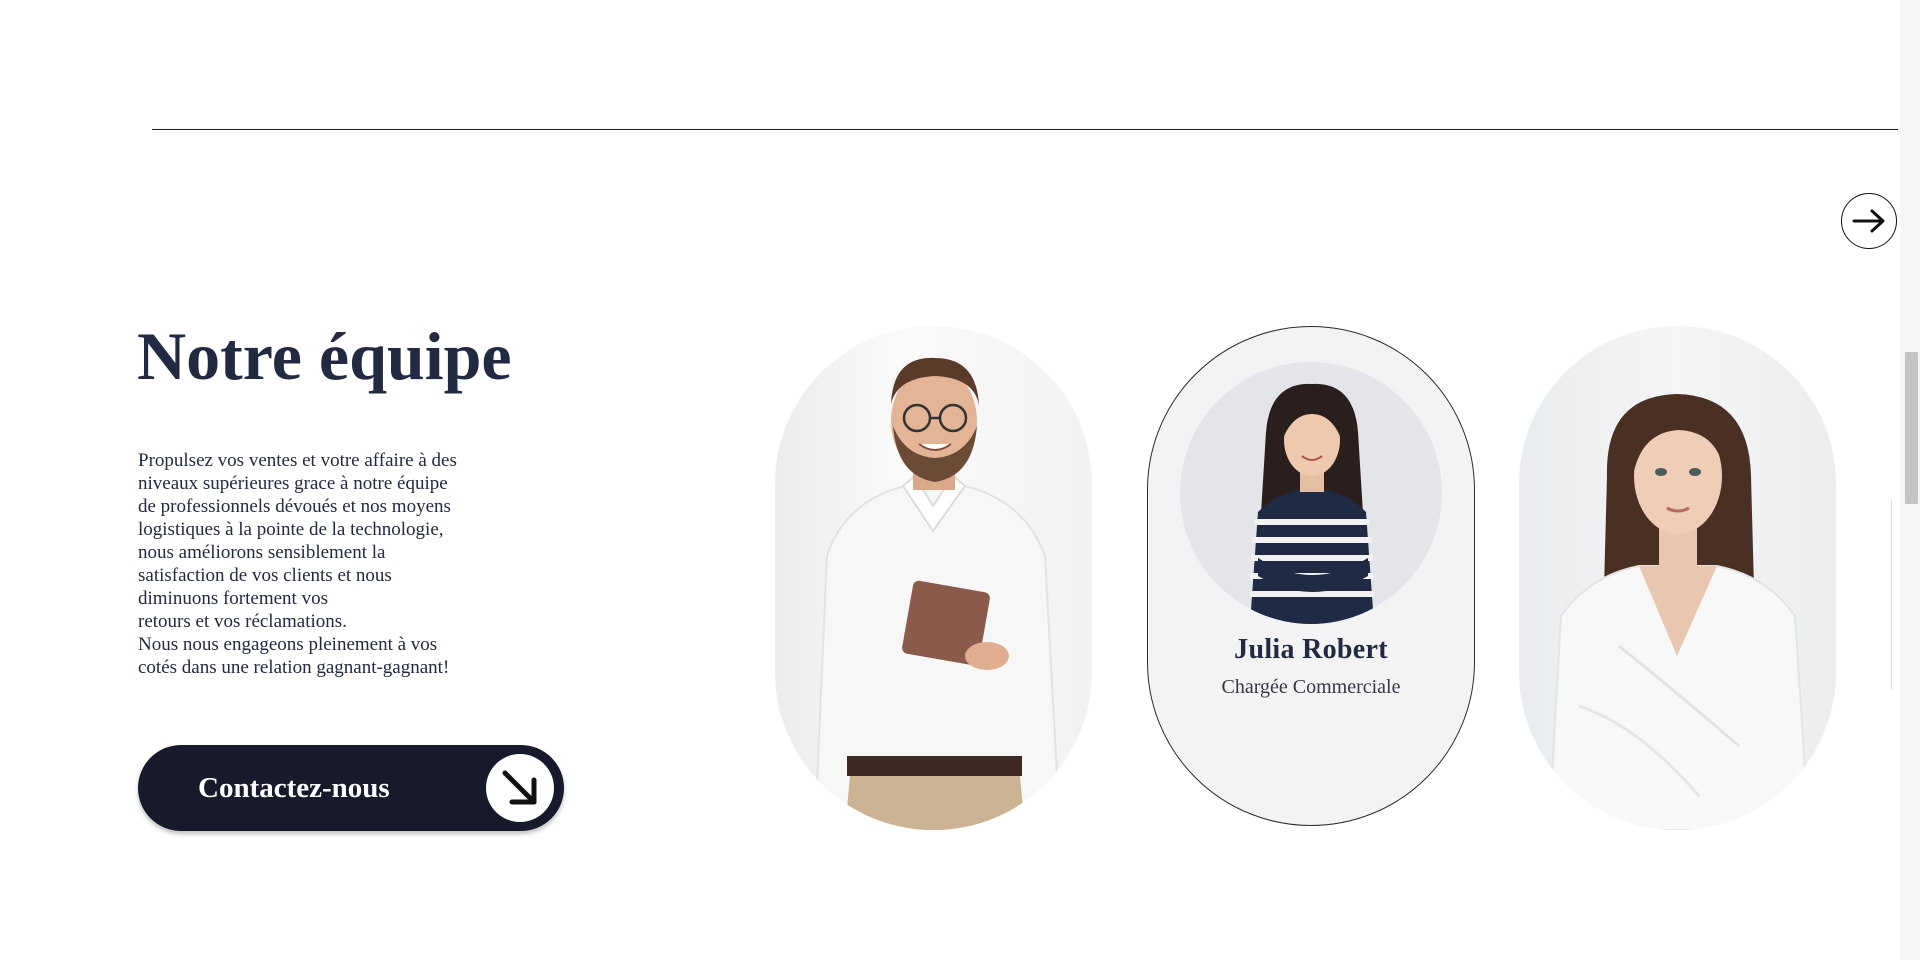 The height and width of the screenshot is (960, 1920). Describe the element at coordinates (262, 552) in the screenshot. I see `intro-line: nous améliorons sensiblement la` at that location.